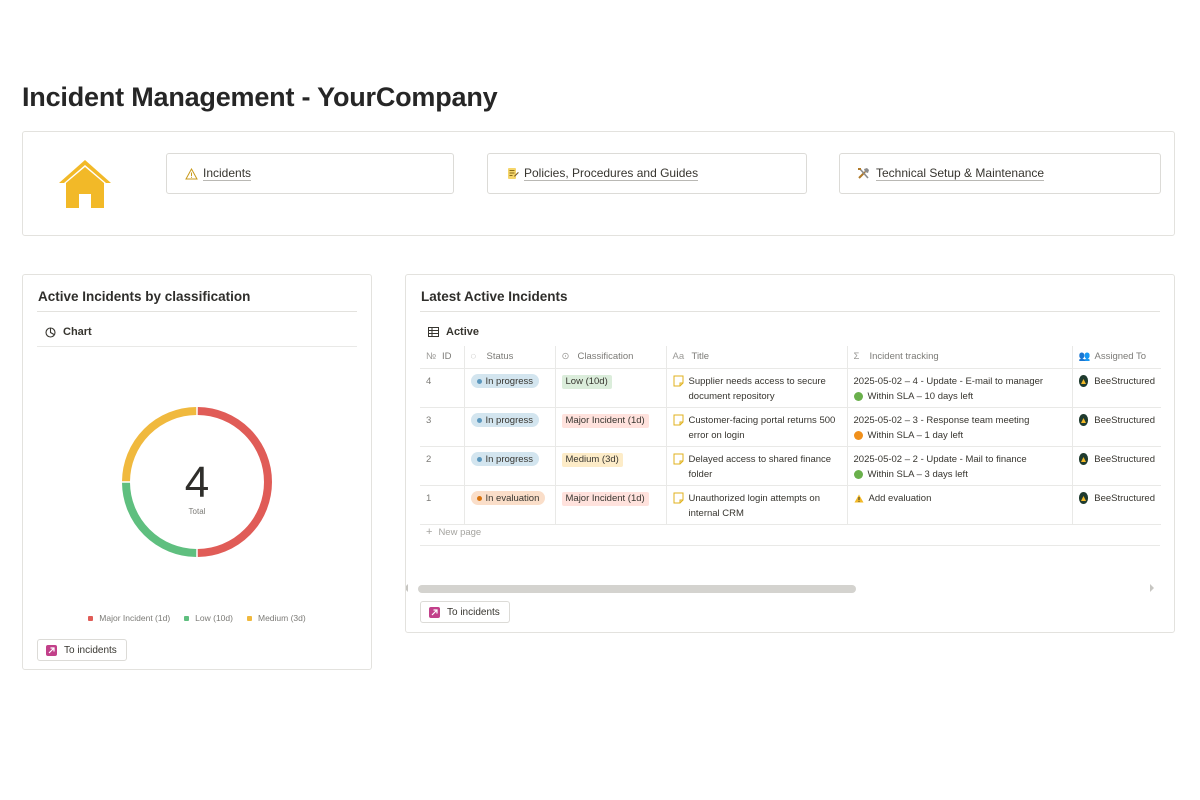 This screenshot has width=1200, height=800. What do you see at coordinates (959, 435) in the screenshot?
I see `sla-status: Within SLA – 1 day left` at bounding box center [959, 435].